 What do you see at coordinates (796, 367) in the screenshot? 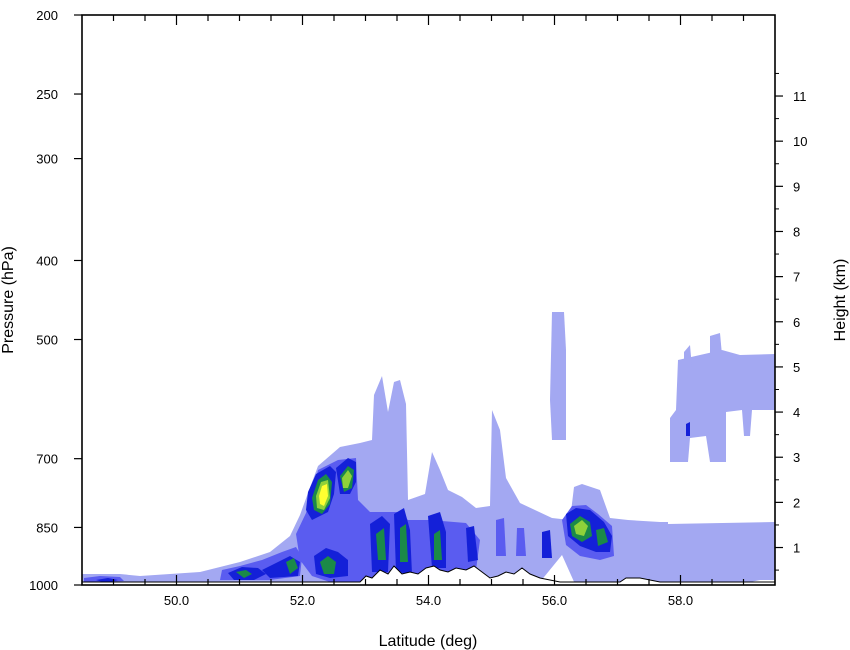
I see `y2-tick-label: 5` at bounding box center [796, 367].